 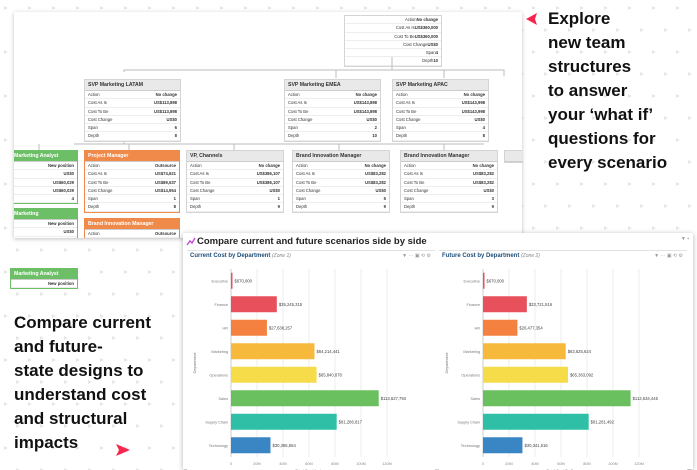 What do you see at coordinates (235, 199) in the screenshot?
I see `card-row: Span 1` at bounding box center [235, 199].